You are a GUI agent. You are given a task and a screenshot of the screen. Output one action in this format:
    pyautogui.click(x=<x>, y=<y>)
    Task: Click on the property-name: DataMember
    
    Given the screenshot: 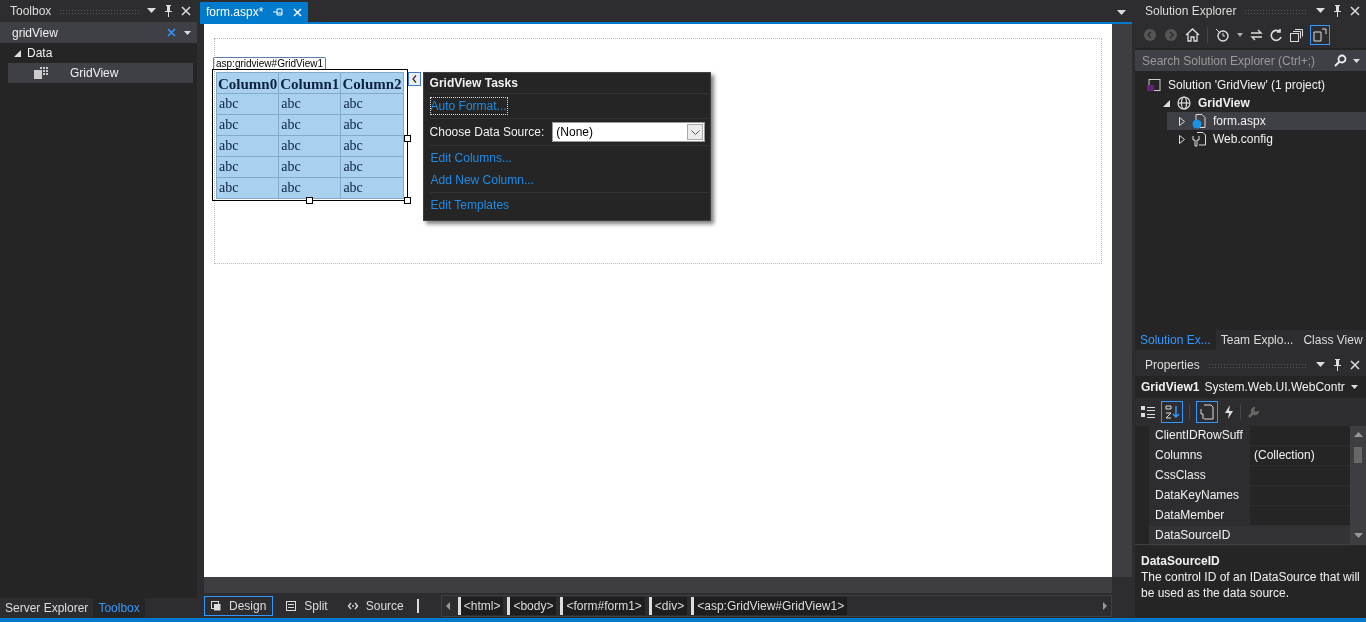 What is the action you would take?
    pyautogui.click(x=1199, y=515)
    